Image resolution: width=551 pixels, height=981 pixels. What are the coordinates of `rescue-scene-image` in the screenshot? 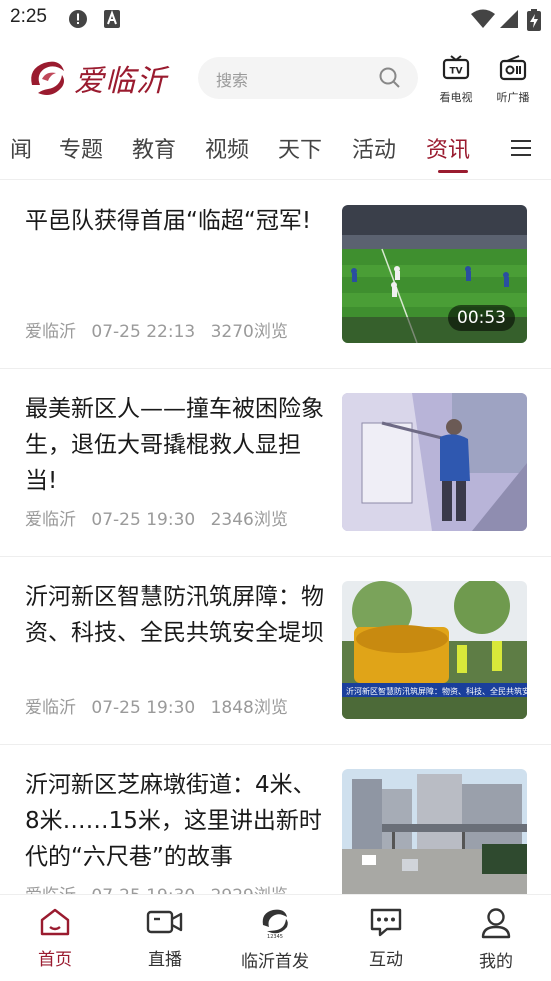 It's located at (434, 462).